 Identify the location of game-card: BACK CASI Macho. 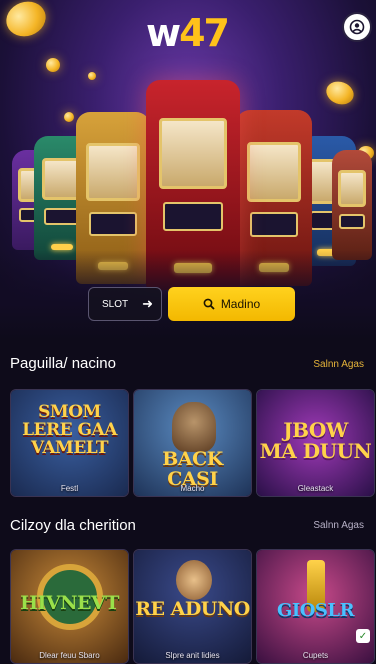
(192, 443).